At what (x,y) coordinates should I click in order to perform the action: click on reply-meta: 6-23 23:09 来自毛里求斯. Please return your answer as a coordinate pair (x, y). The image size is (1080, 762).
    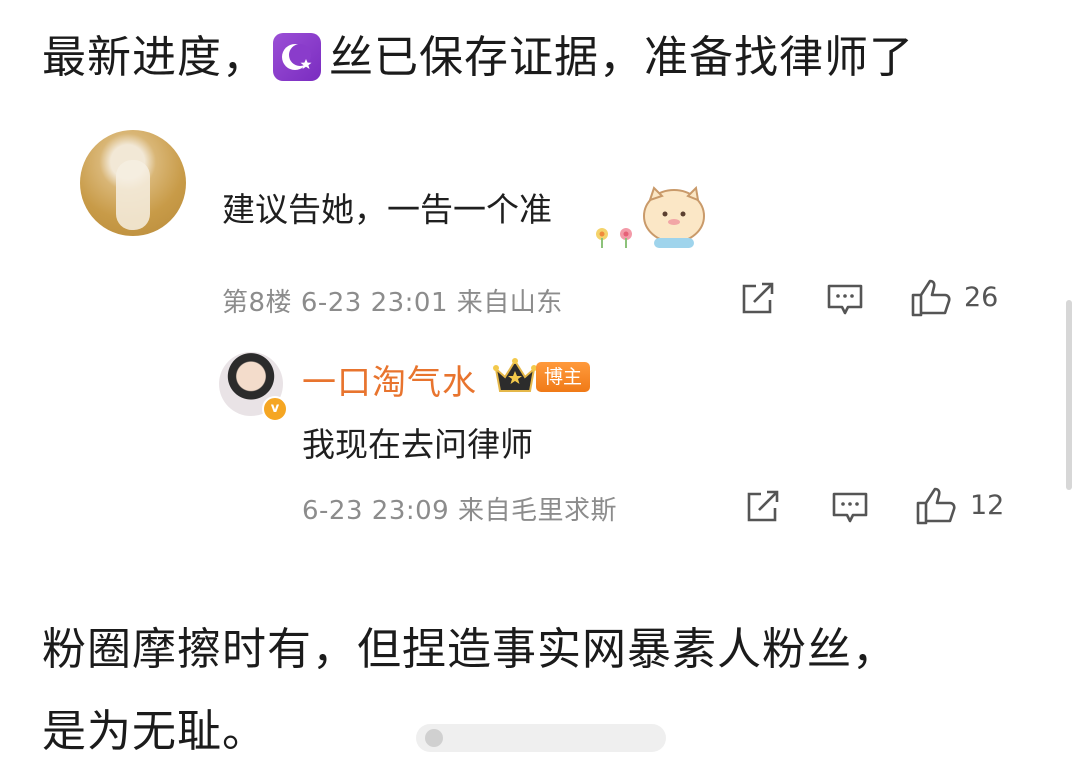
    Looking at the image, I should click on (459, 508).